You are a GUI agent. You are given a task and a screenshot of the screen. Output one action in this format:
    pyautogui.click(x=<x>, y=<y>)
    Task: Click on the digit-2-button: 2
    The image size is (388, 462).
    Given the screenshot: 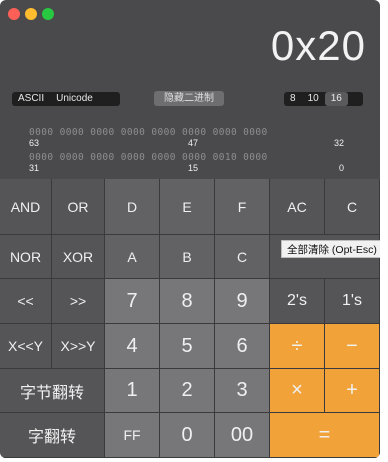 What is the action you would take?
    pyautogui.click(x=187, y=391)
    